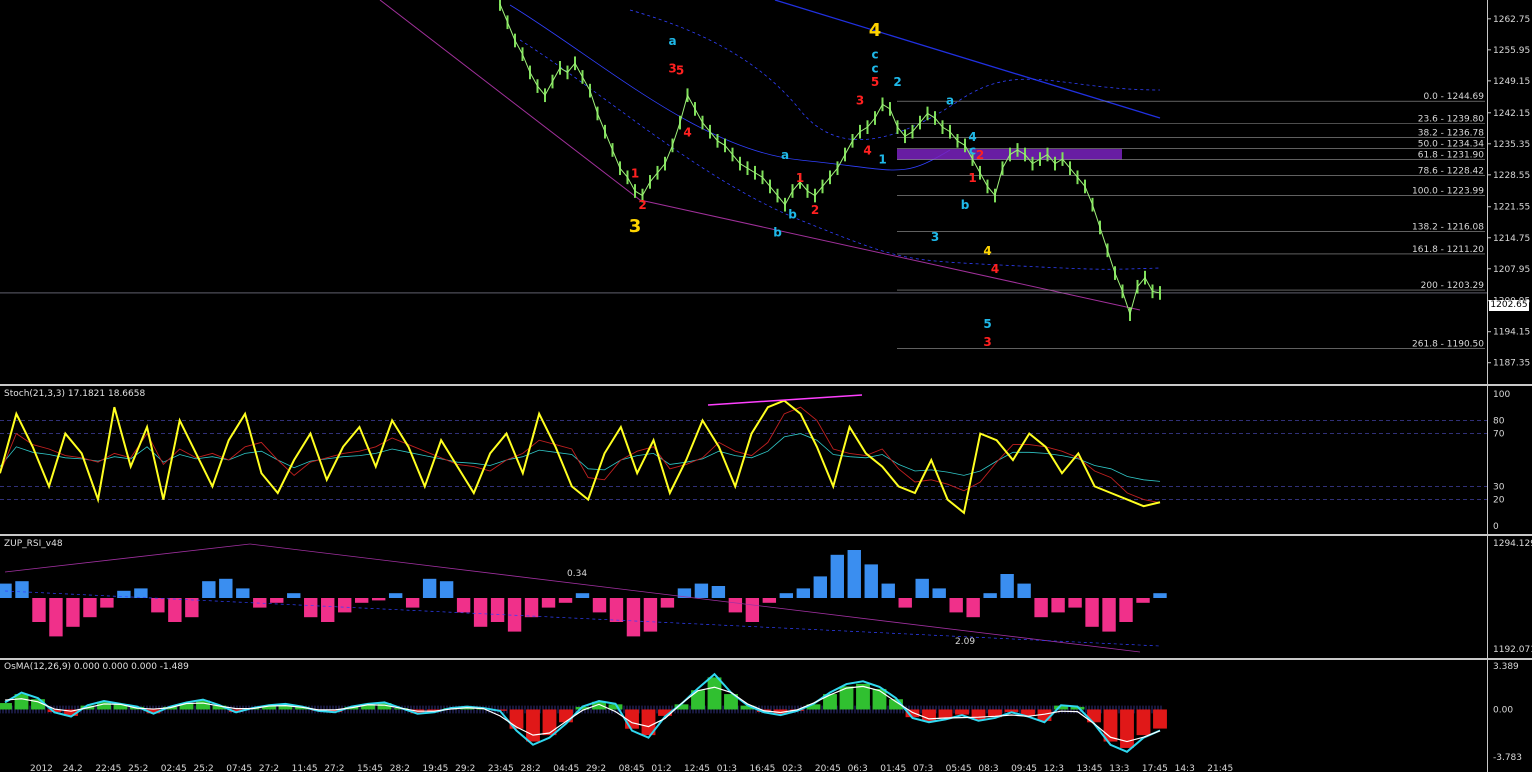  What do you see at coordinates (435, 768) in the screenshot?
I see `time-tick-label: 19:45` at bounding box center [435, 768].